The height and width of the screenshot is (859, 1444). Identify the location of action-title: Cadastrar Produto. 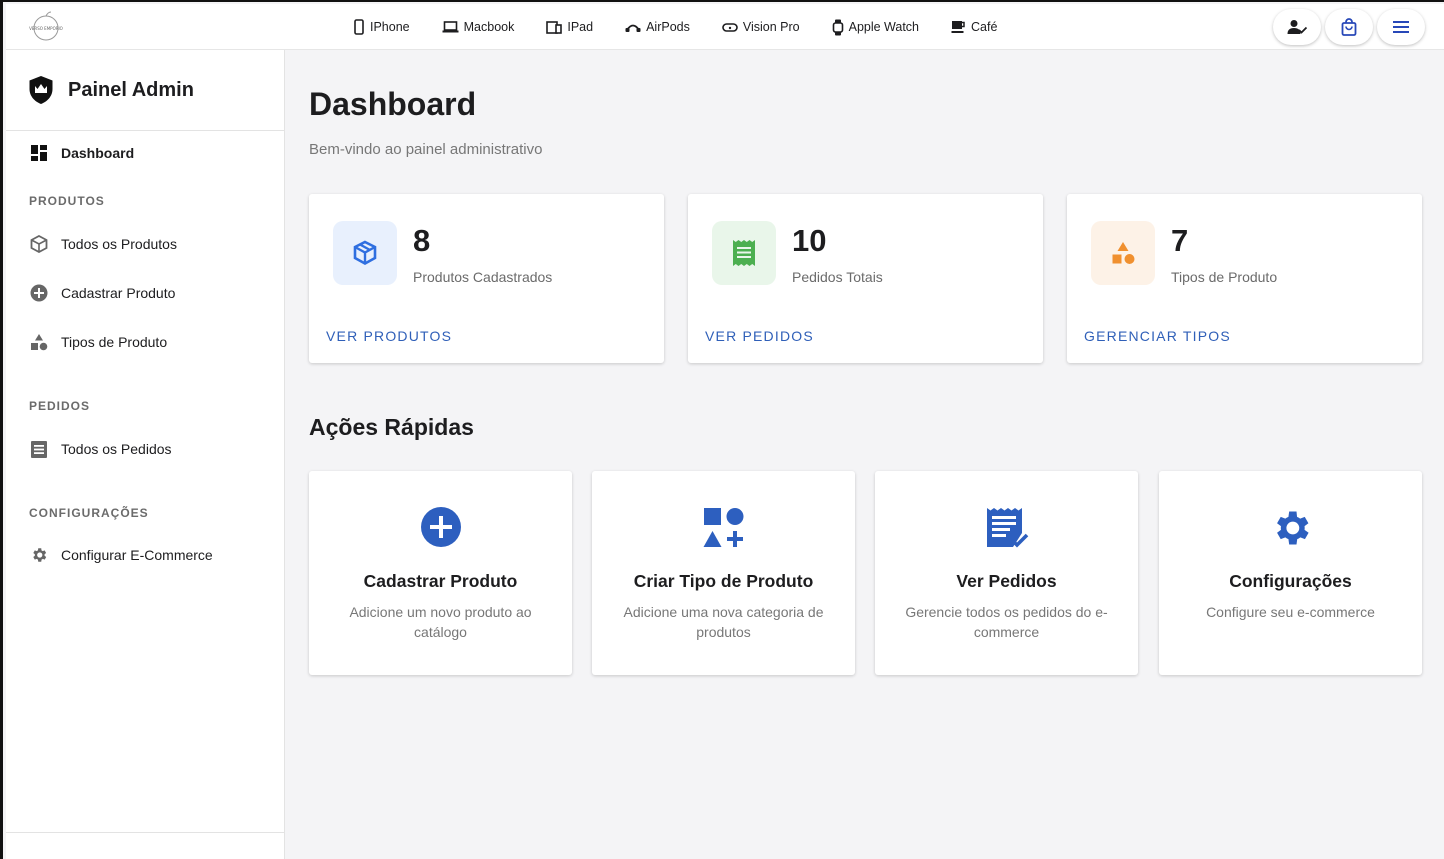
(440, 581).